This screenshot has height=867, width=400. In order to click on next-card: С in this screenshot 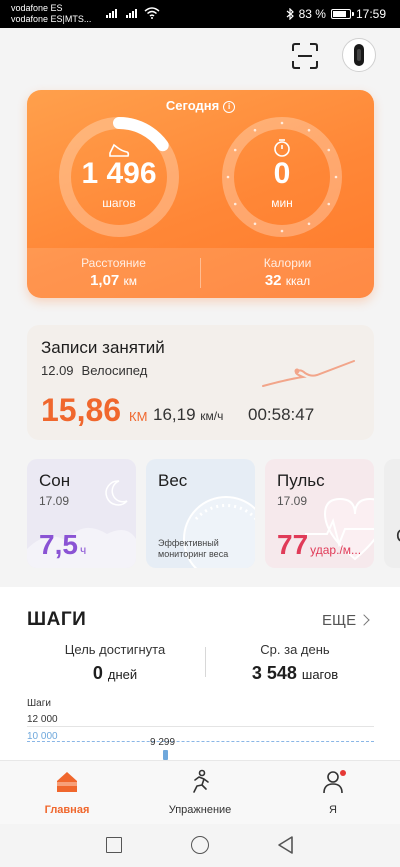, I will do `click(392, 513)`.